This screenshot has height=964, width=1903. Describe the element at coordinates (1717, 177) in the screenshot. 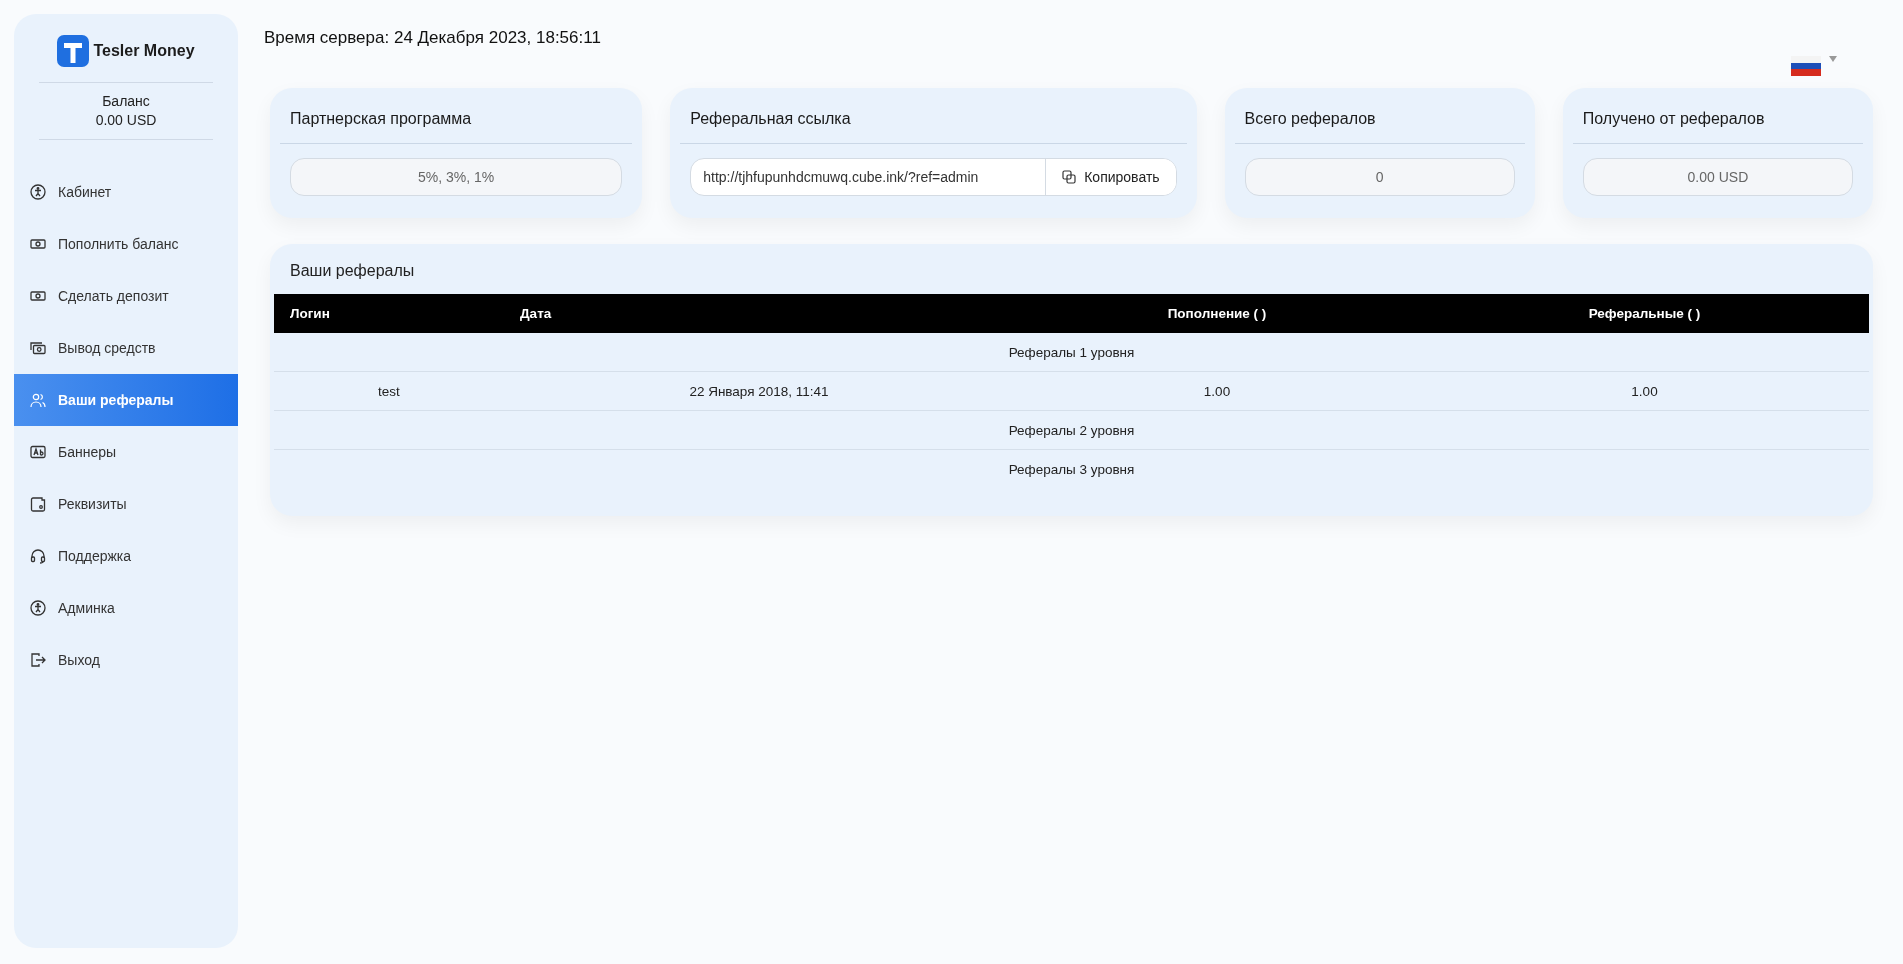

I see `value-field: 0.00 USD` at that location.